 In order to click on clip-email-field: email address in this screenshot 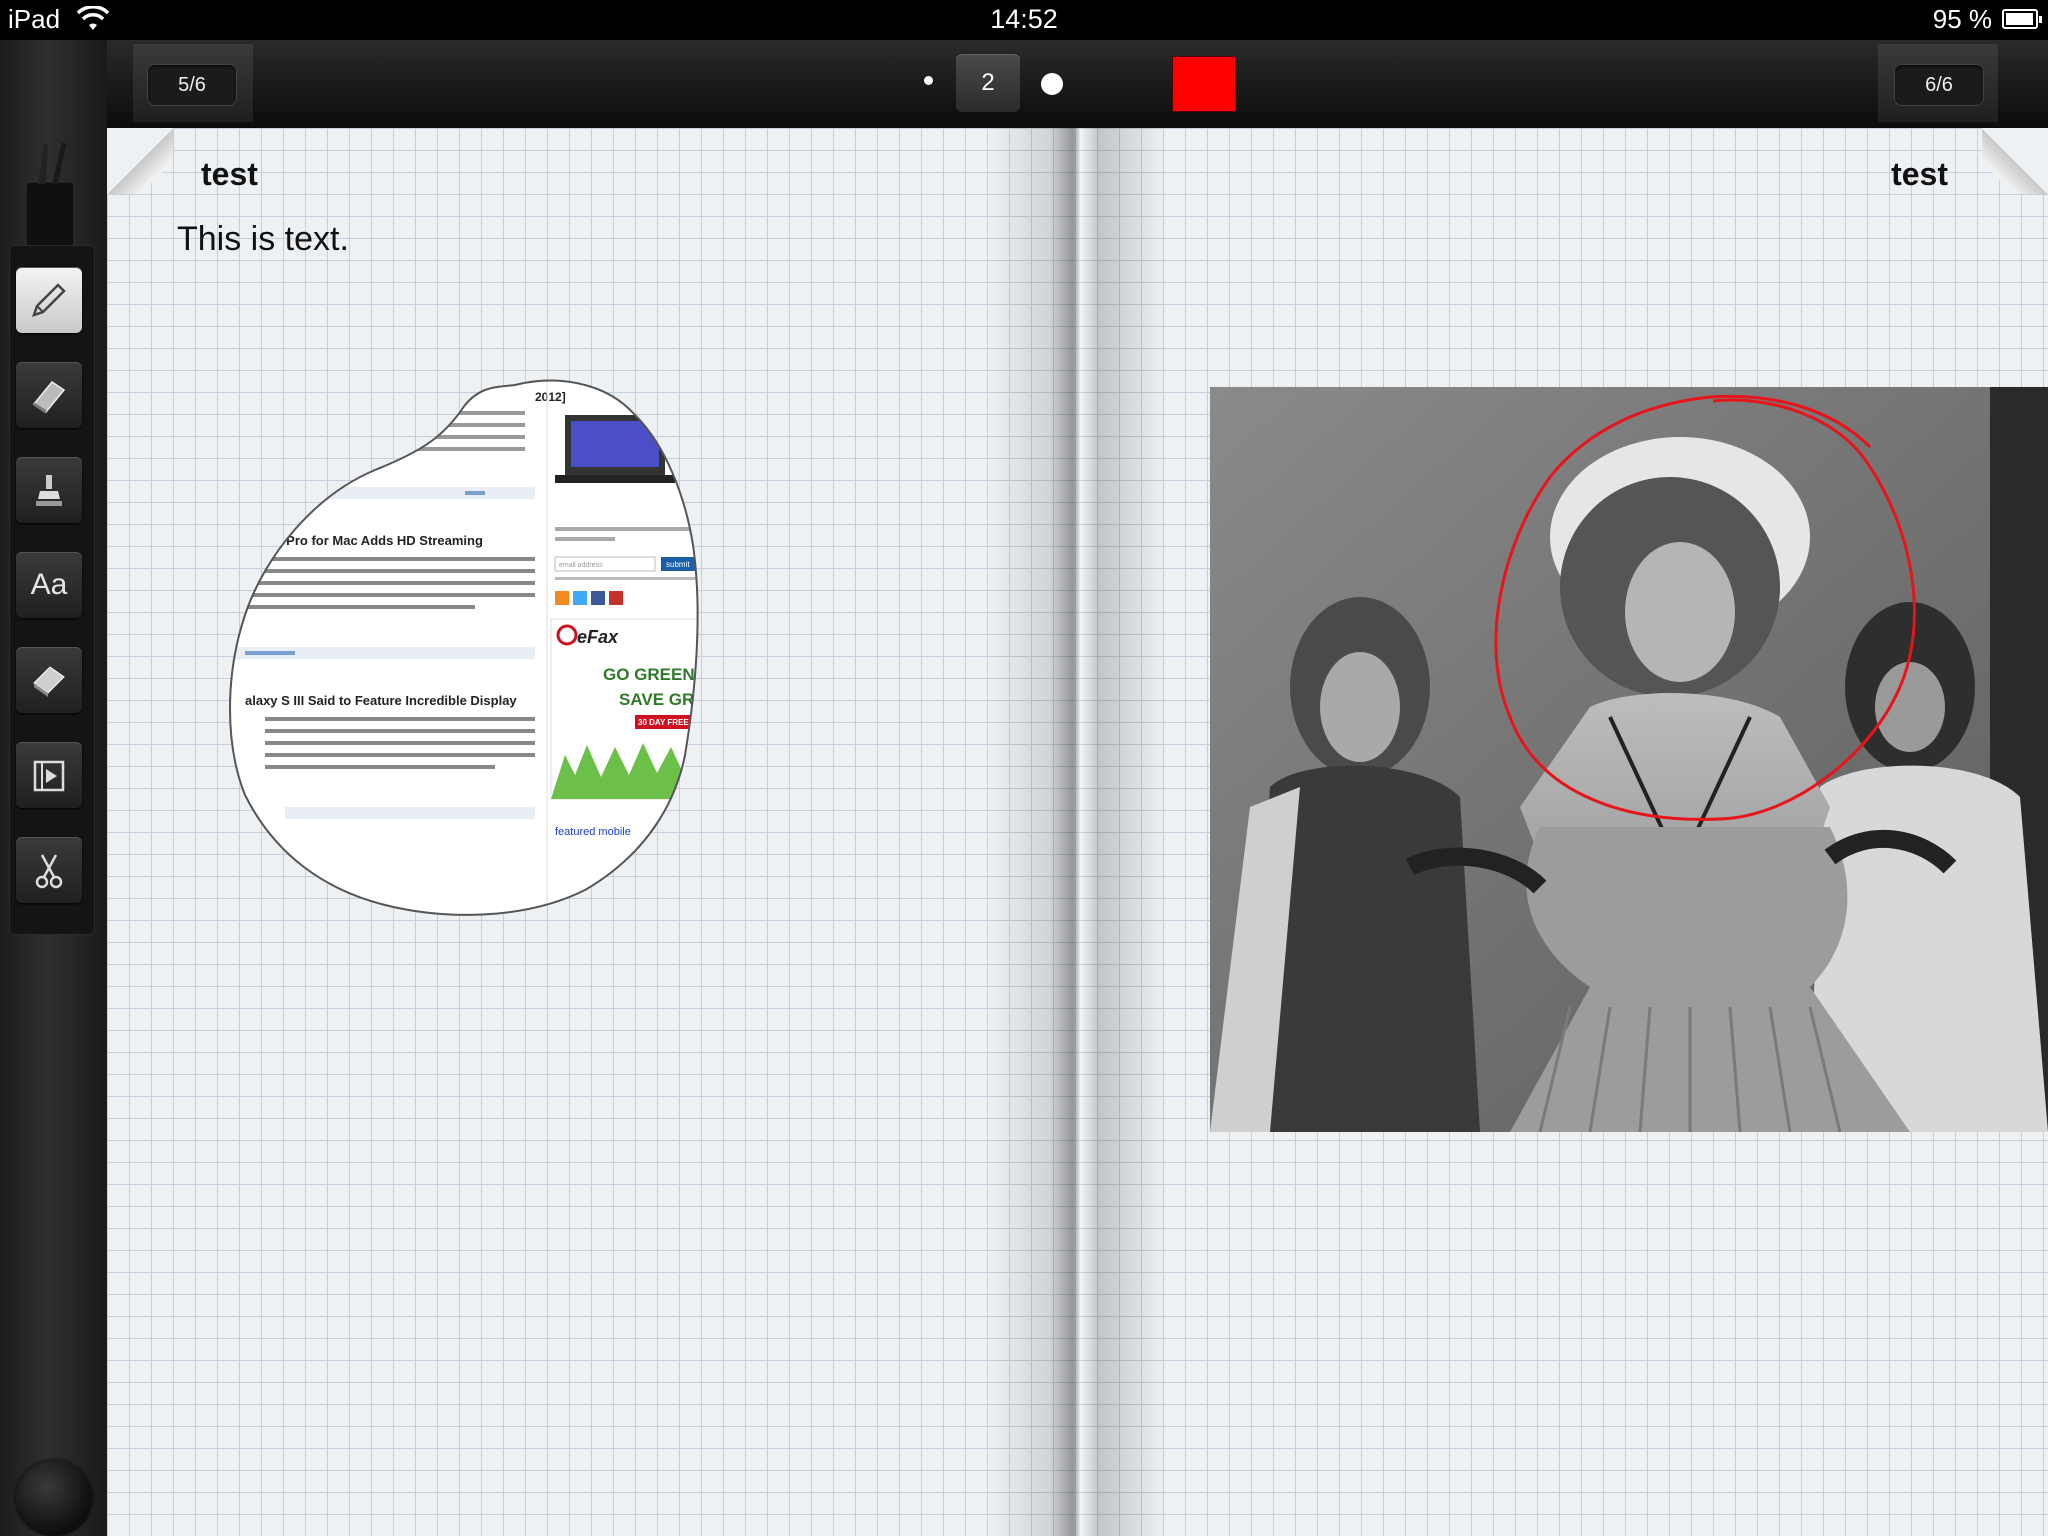, I will do `click(581, 565)`.